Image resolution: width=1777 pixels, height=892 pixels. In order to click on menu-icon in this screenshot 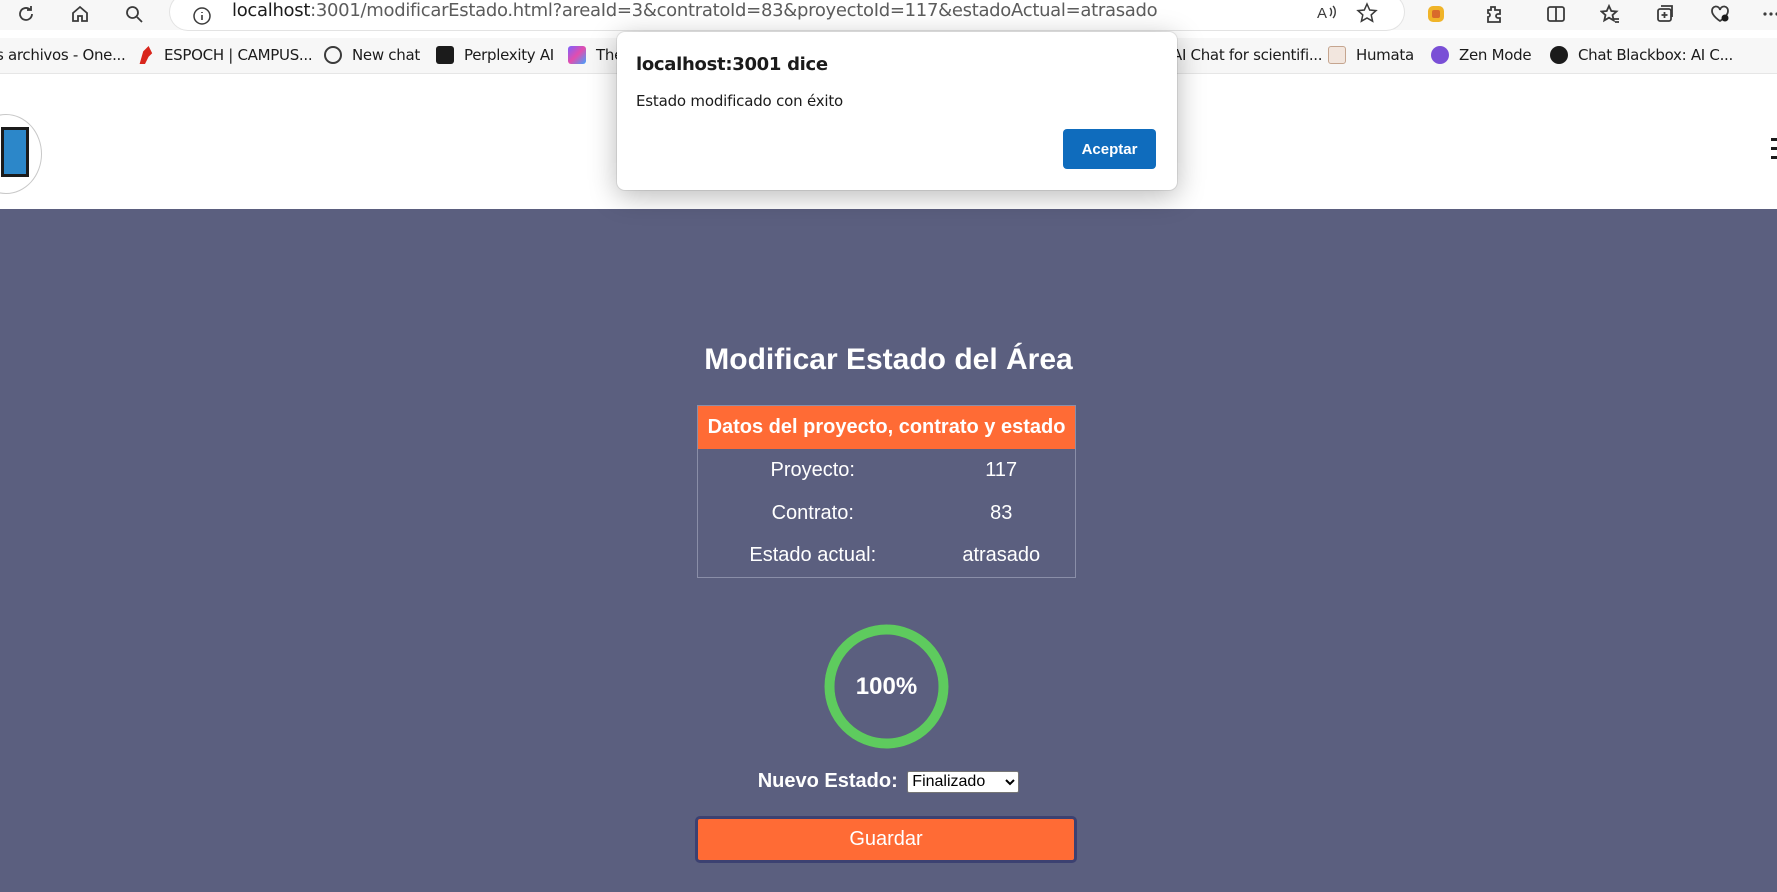, I will do `click(1774, 149)`.